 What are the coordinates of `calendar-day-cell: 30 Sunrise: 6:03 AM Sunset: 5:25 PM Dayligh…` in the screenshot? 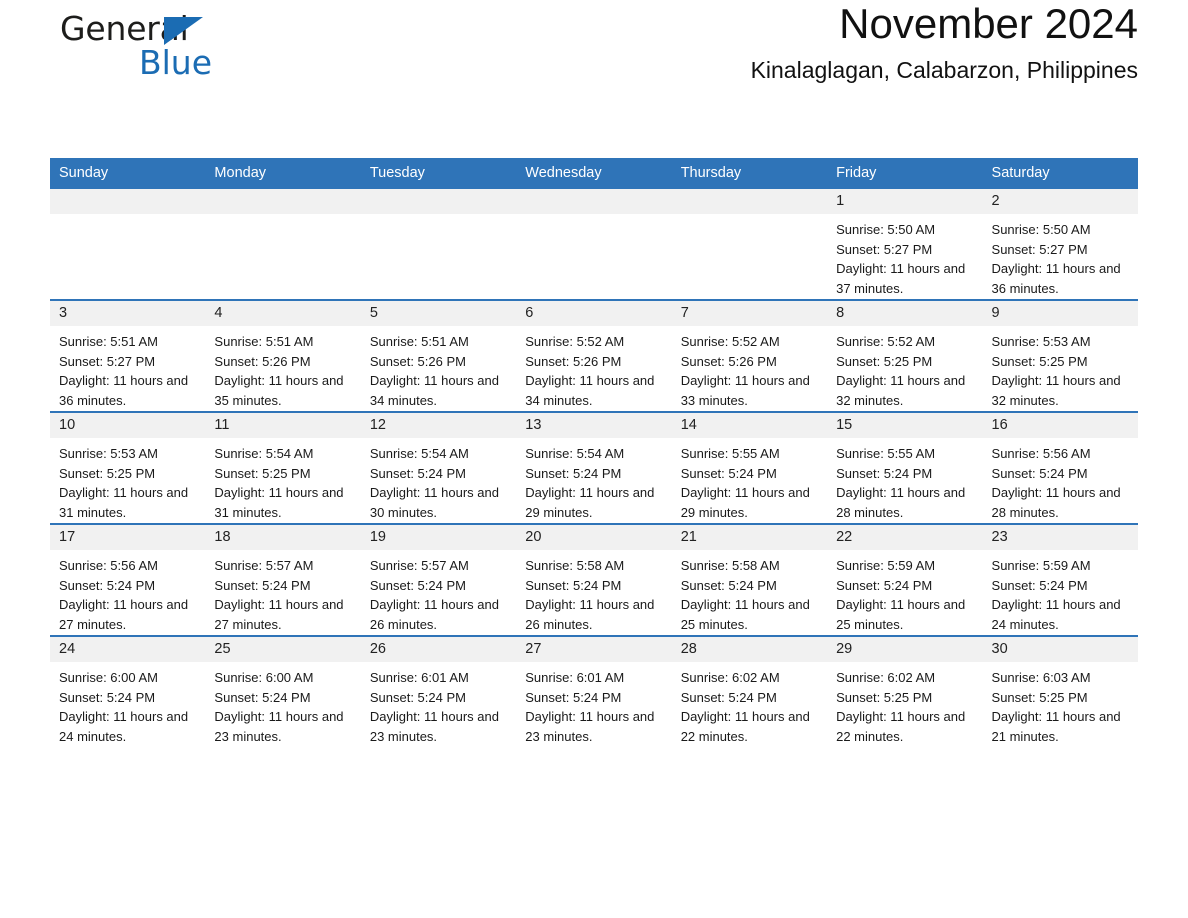 It's located at (1060, 691).